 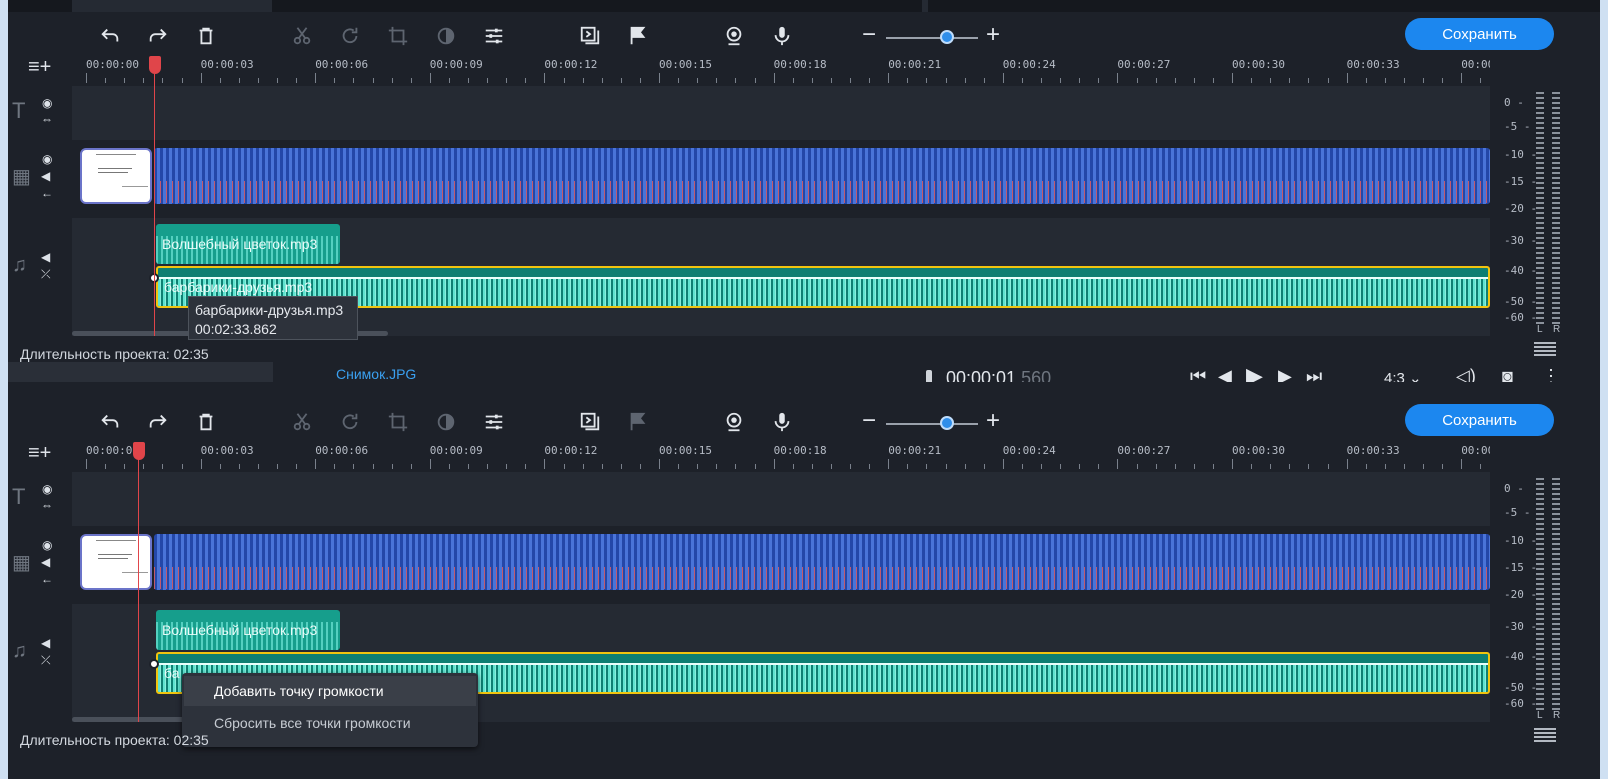 What do you see at coordinates (240, 630) in the screenshot?
I see `music-clip-1-label: Волшебный цветок.mp3` at bounding box center [240, 630].